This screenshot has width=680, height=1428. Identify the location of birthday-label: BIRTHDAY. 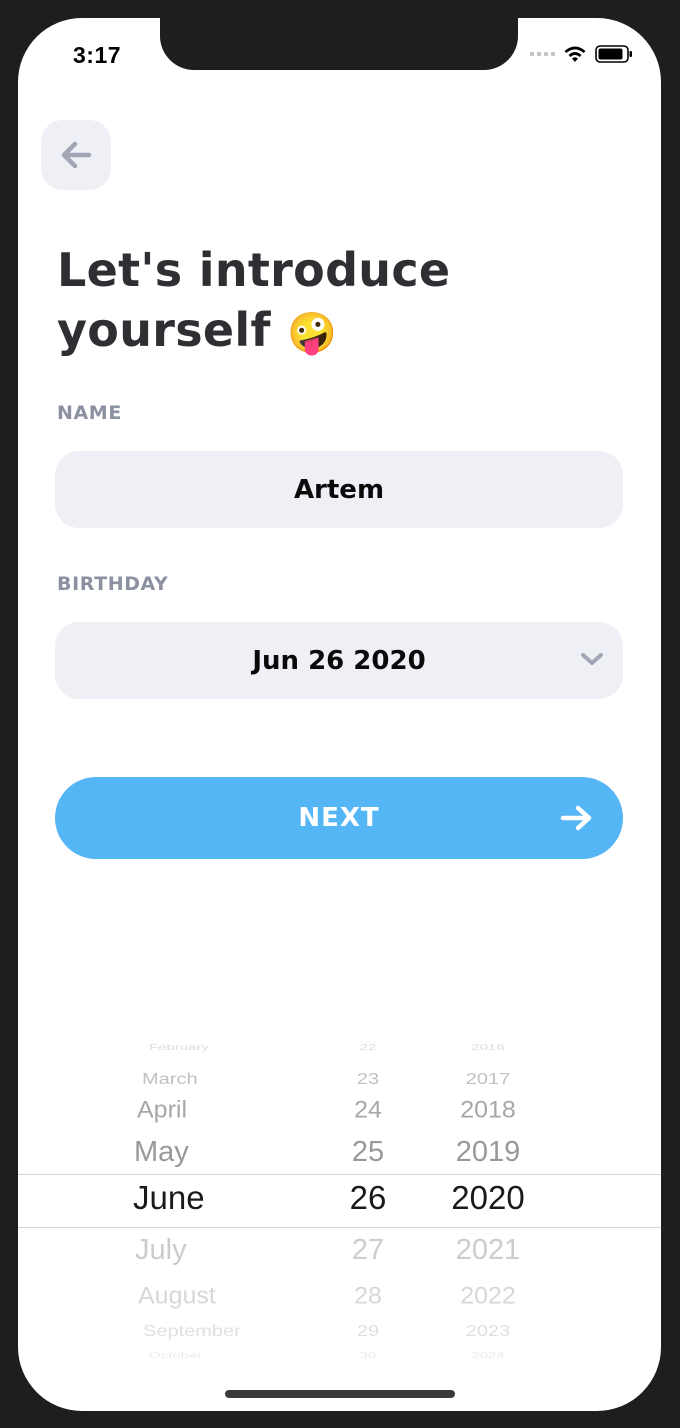
(113, 584).